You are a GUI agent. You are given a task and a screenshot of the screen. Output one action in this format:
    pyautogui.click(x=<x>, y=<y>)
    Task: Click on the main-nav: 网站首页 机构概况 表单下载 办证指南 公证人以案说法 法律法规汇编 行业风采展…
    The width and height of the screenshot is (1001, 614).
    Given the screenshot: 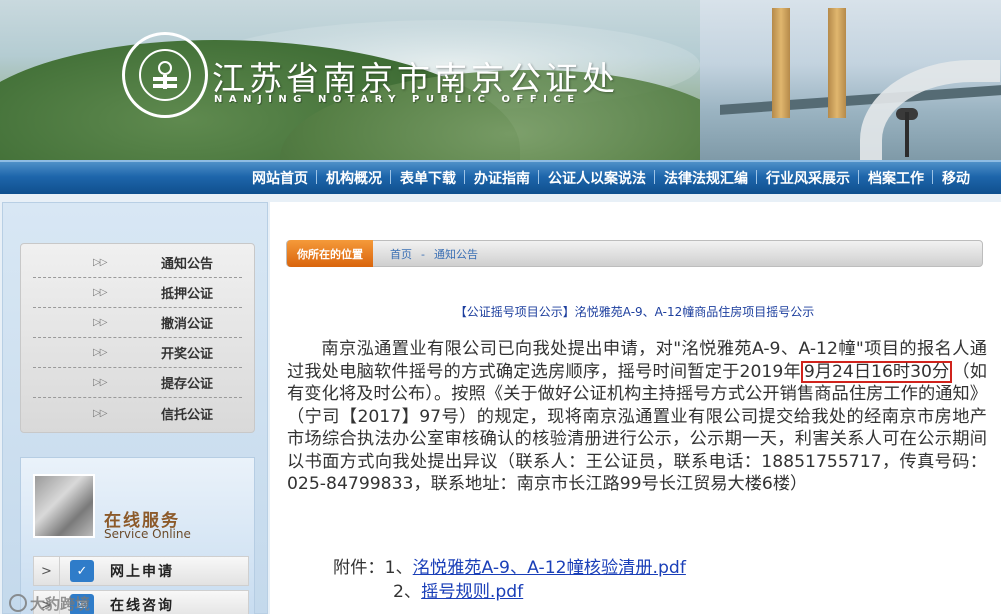 What is the action you would take?
    pyautogui.click(x=500, y=177)
    